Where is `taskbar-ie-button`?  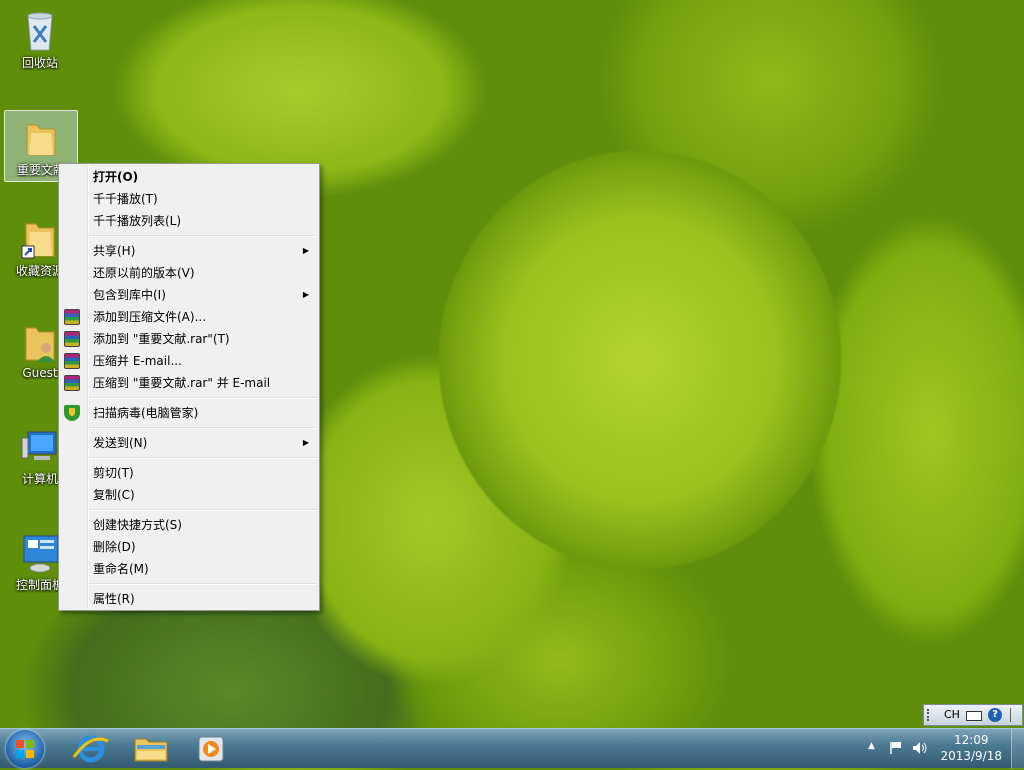 taskbar-ie-button is located at coordinates (91, 749).